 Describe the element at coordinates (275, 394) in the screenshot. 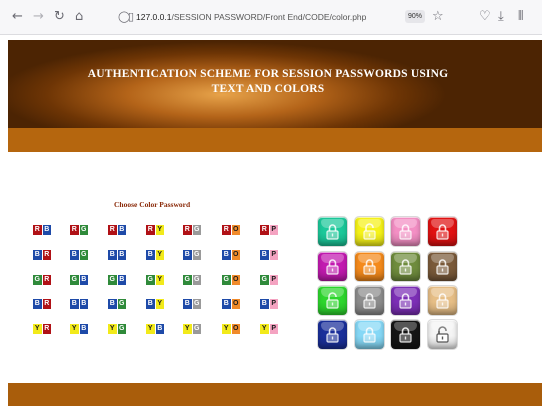

I see `footer-bar` at that location.